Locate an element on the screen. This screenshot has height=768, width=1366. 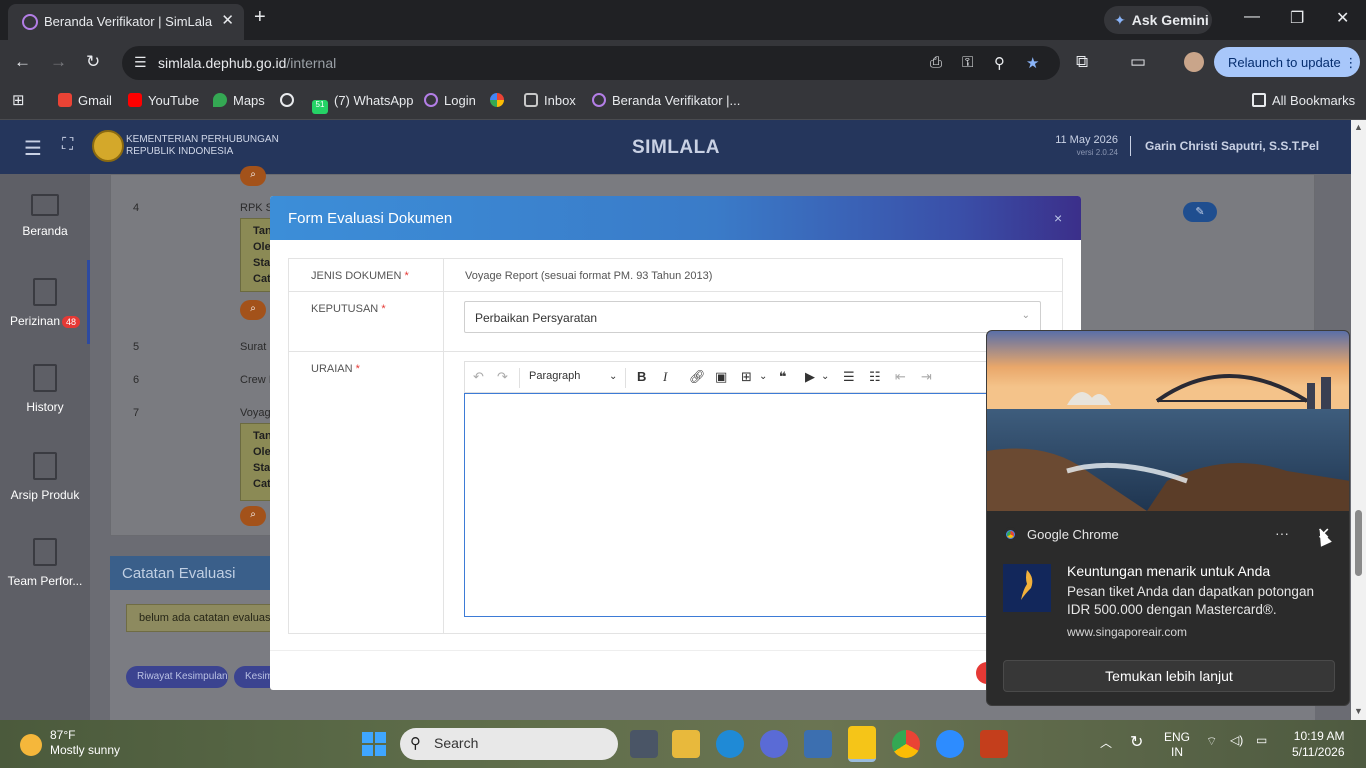
italic-icon: I is located at coordinates (665, 377).